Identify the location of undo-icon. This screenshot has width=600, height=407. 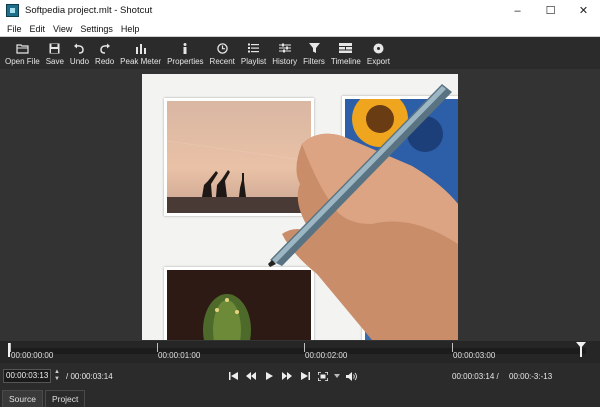
(79, 48).